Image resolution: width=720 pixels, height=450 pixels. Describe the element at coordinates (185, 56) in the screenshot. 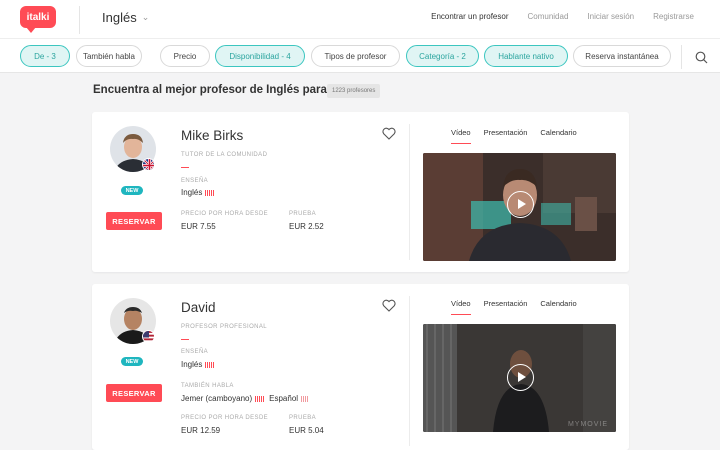

I see `filter-price: Precio` at that location.